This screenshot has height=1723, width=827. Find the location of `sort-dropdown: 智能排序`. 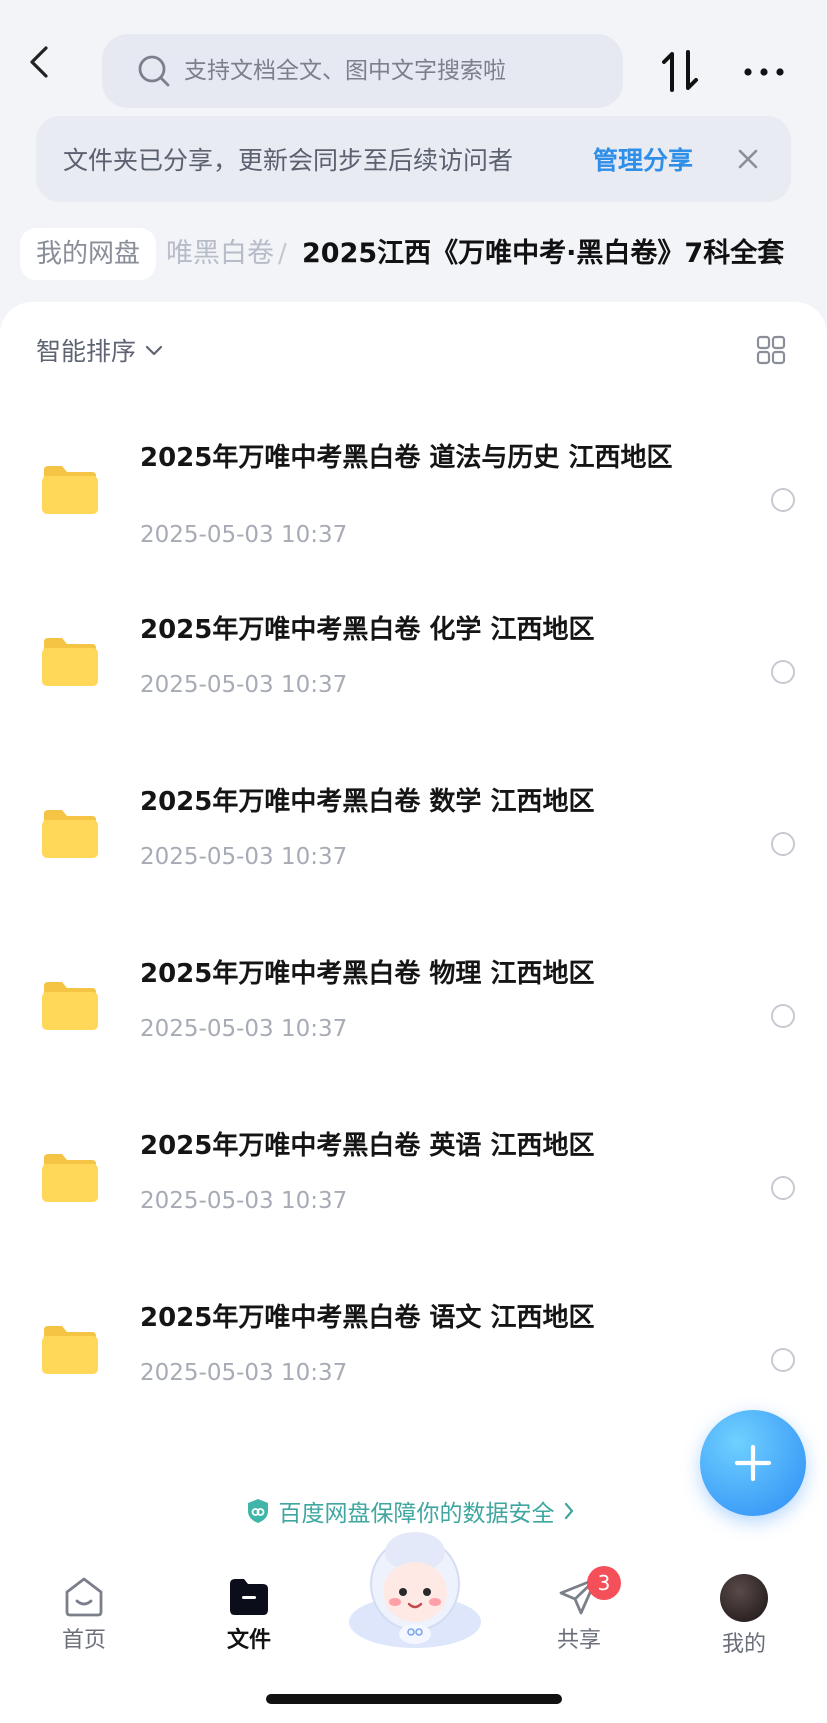

sort-dropdown: 智能排序 is located at coordinates (100, 350).